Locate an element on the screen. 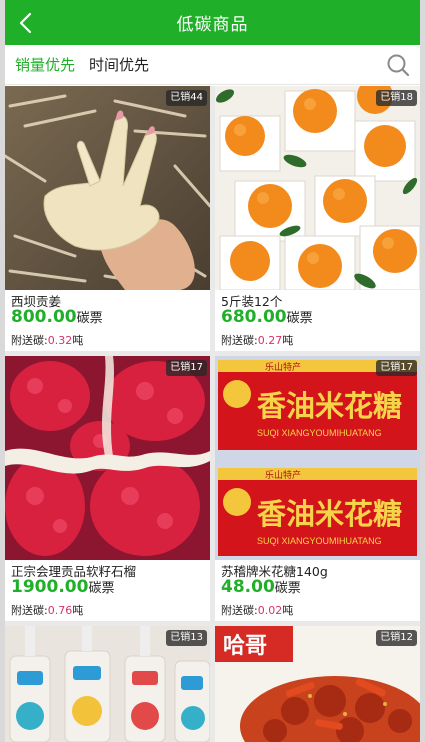 This screenshot has width=425, height=742. product-card: 已销13 is located at coordinates (107, 684).